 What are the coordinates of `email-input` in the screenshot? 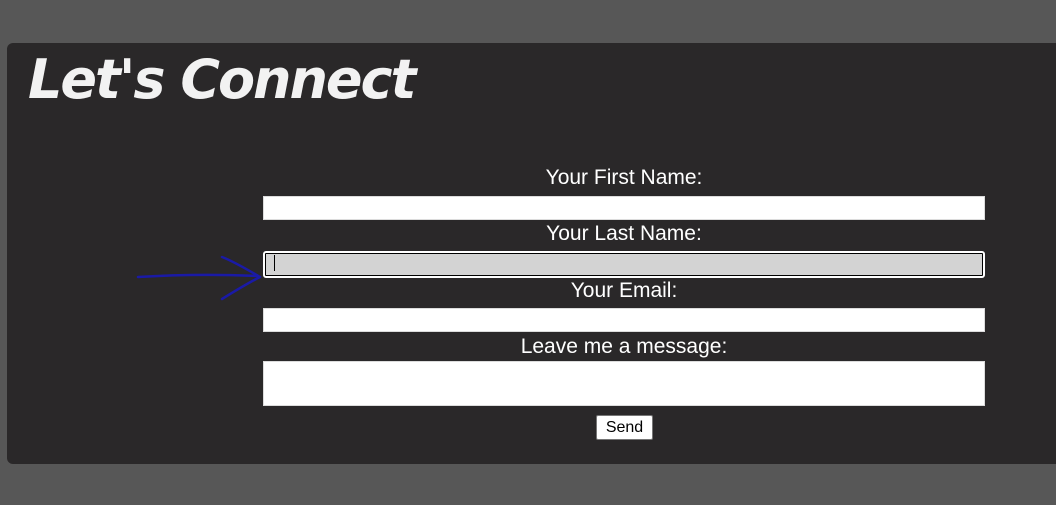 It's located at (624, 320).